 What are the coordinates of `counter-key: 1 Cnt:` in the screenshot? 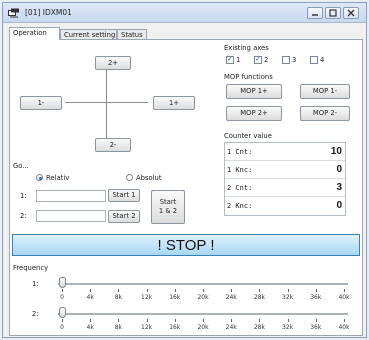 It's located at (240, 152).